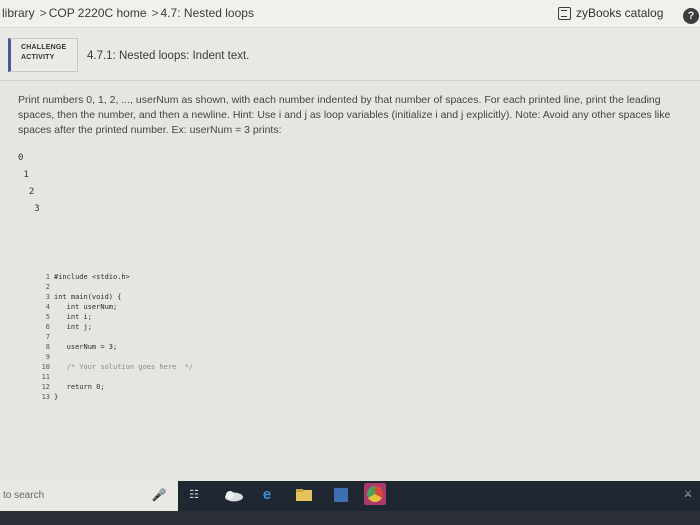 The width and height of the screenshot is (700, 525). I want to click on badge-line-2: ACTIVITY, so click(38, 57).